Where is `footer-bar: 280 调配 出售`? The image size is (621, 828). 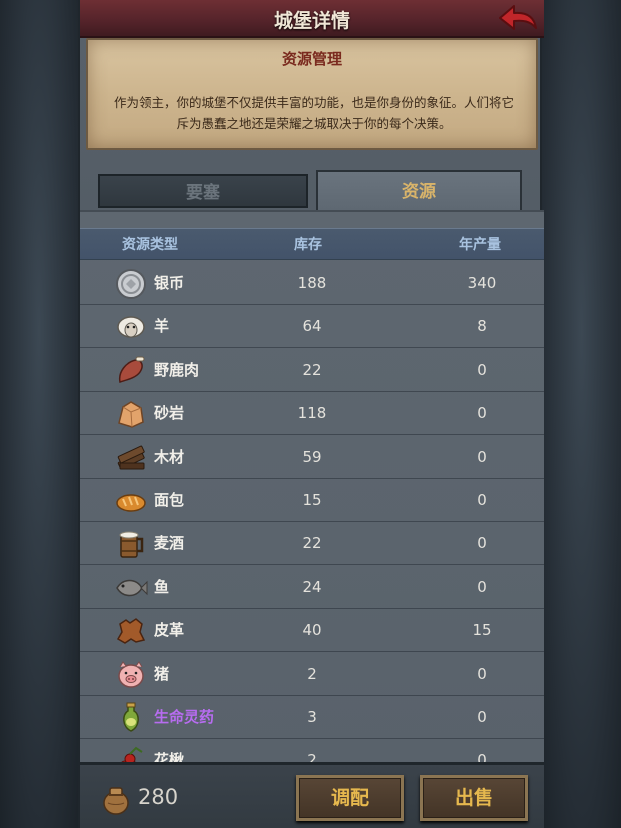
footer-bar: 280 调配 出售 is located at coordinates (312, 795).